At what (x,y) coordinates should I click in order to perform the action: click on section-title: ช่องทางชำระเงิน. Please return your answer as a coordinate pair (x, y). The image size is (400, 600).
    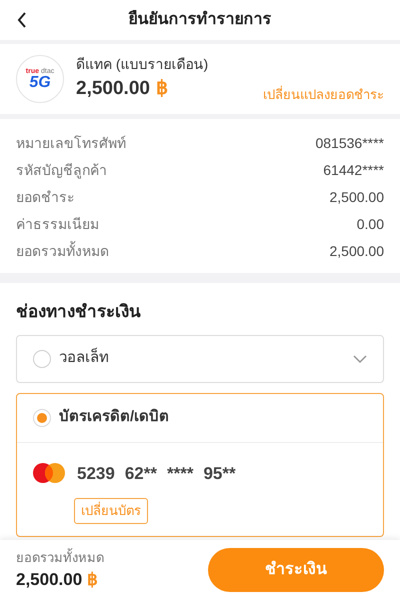
    Looking at the image, I should click on (79, 312).